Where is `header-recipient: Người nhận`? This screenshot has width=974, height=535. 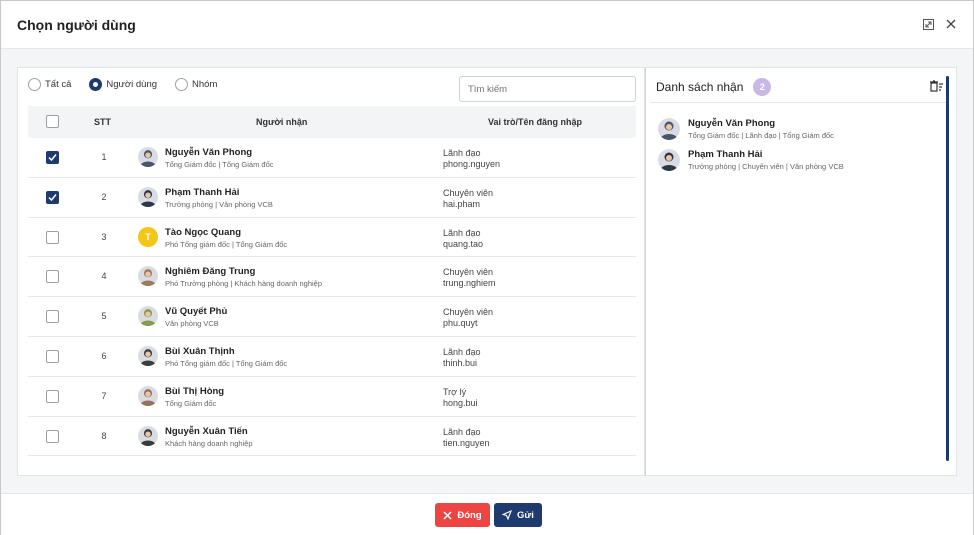
header-recipient: Người nhận is located at coordinates (282, 122).